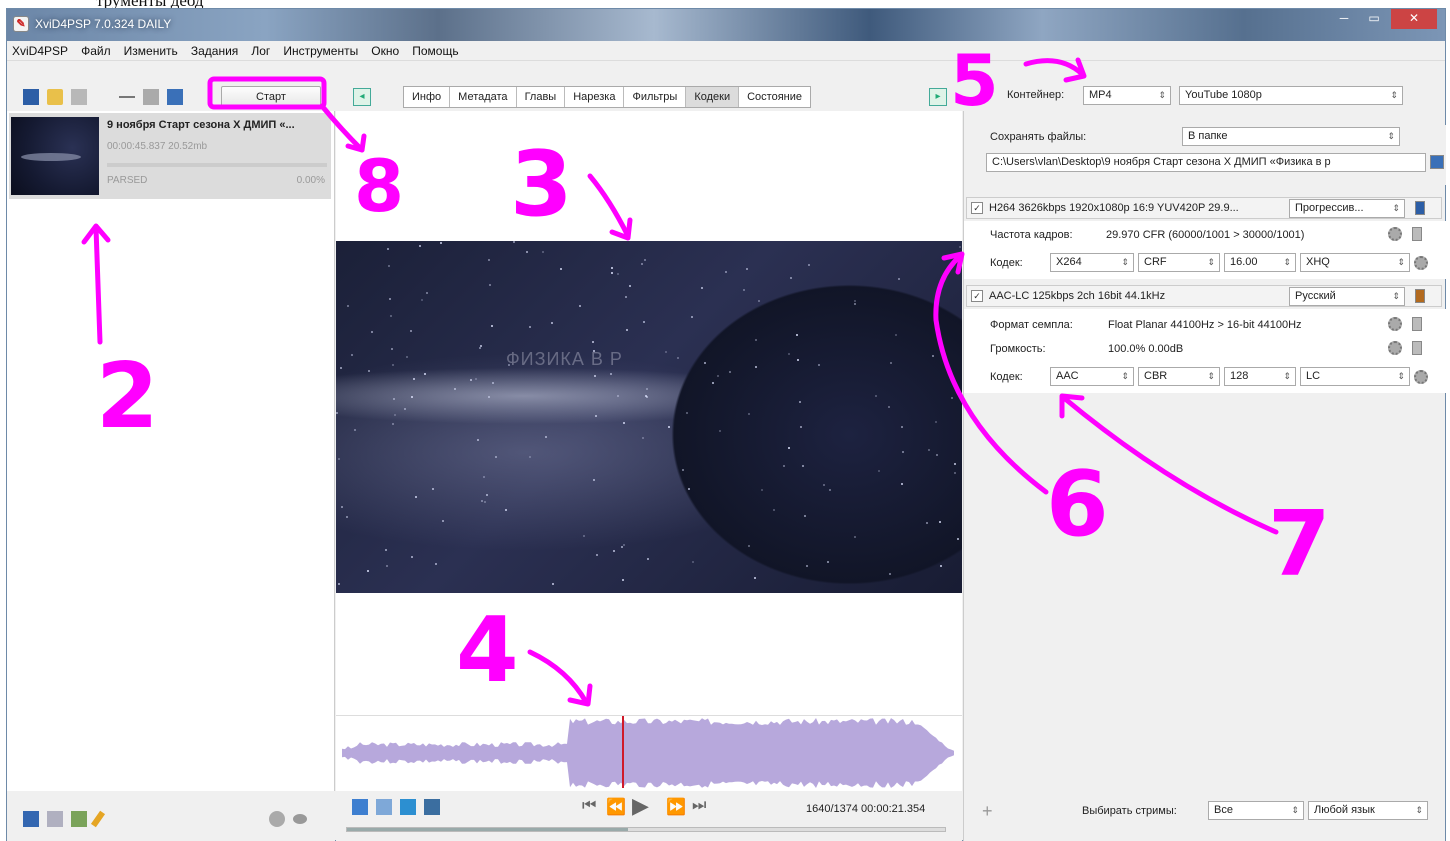 Image resolution: width=1450 pixels, height=841 pixels. Describe the element at coordinates (127, 396) in the screenshot. I see `annotation-number-2: 2` at that location.